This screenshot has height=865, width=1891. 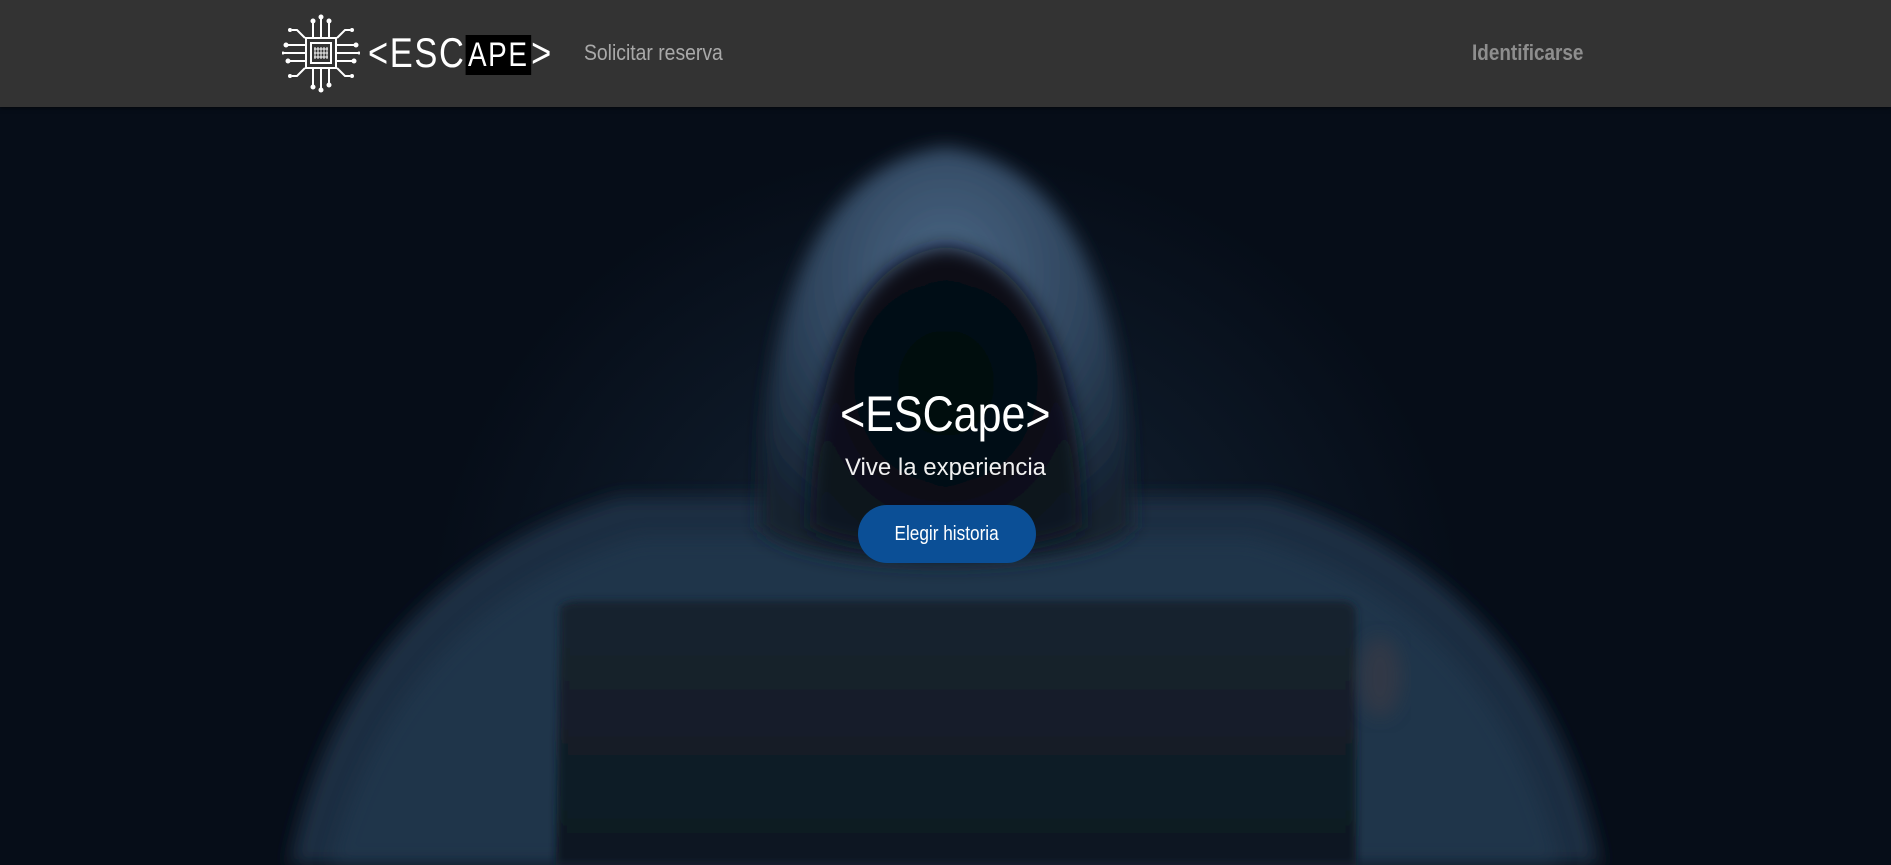 I want to click on logo-highlight: APE, so click(x=498, y=55).